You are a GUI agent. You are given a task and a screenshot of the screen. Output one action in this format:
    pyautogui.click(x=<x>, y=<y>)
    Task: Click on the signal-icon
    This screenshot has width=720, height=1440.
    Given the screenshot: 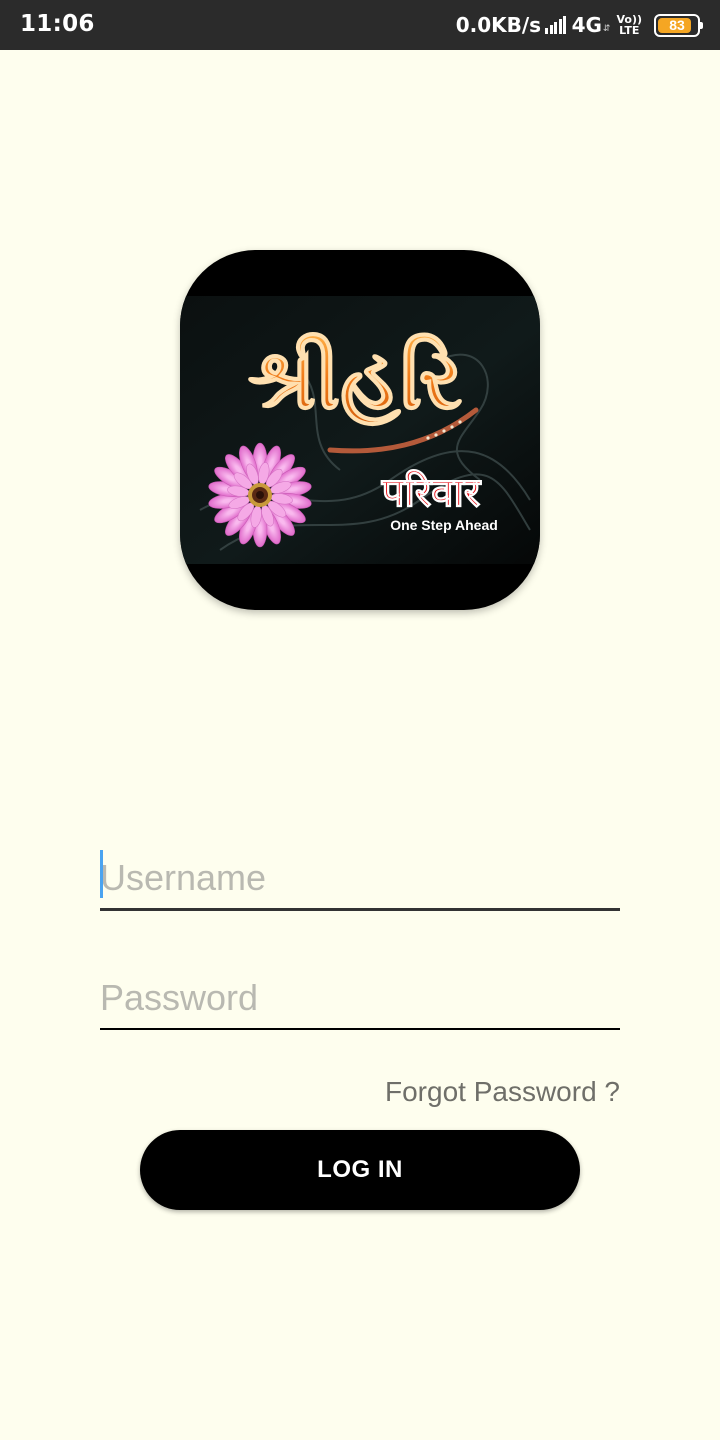 What is the action you would take?
    pyautogui.click(x=556, y=25)
    